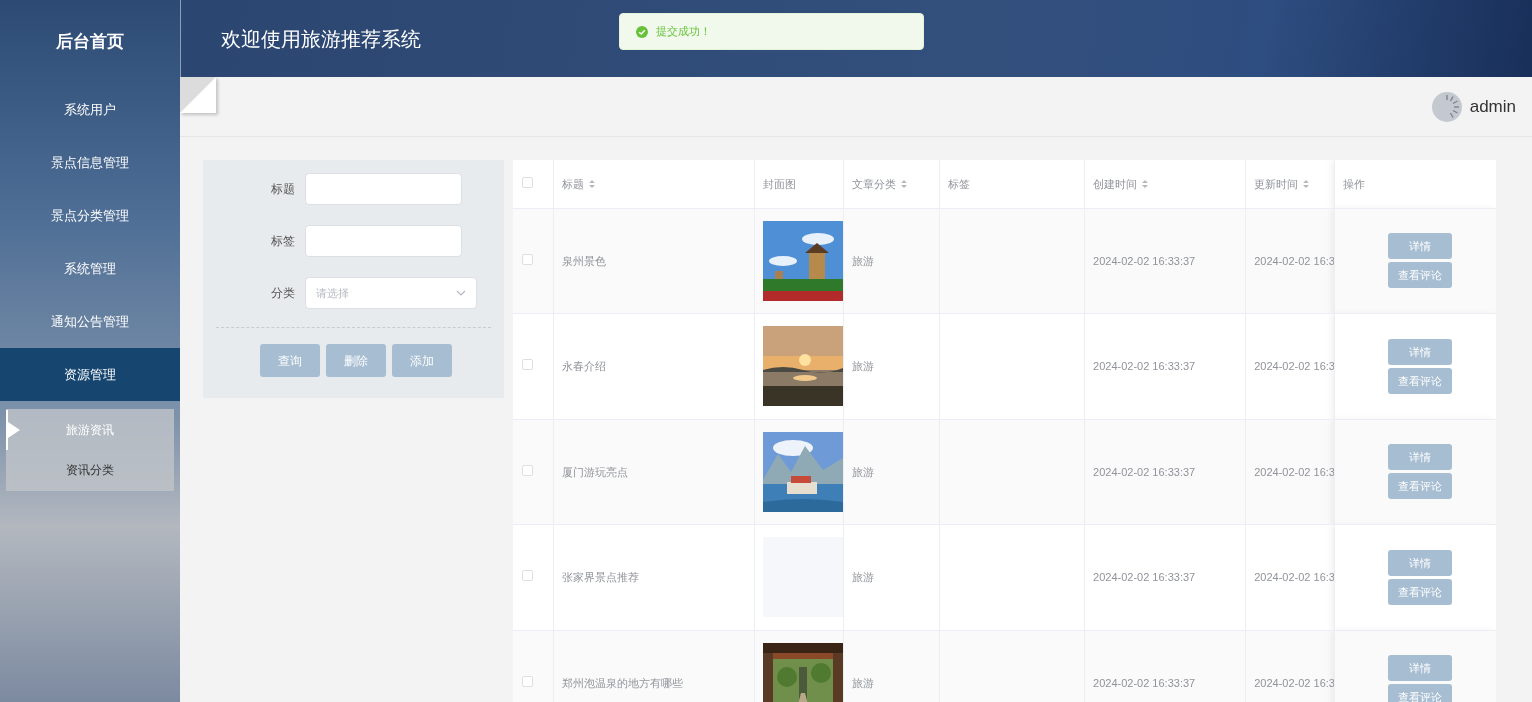  What do you see at coordinates (421, 360) in the screenshot?
I see `form-button: 添加` at bounding box center [421, 360].